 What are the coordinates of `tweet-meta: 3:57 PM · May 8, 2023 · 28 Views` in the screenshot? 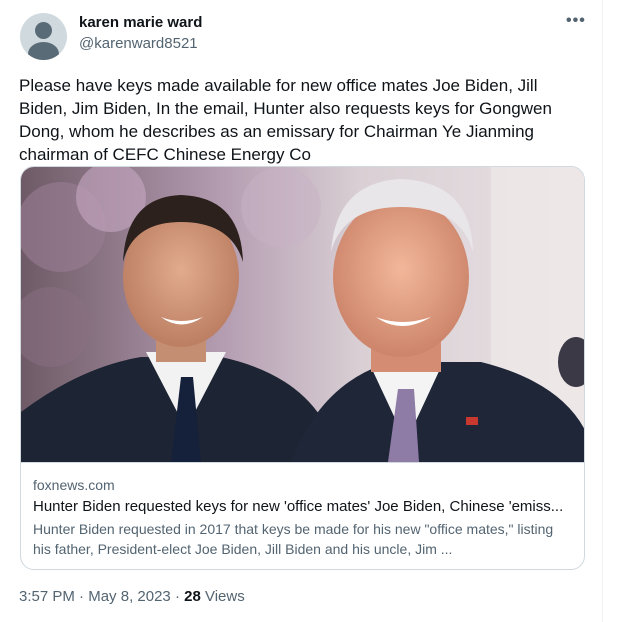 It's located at (132, 596).